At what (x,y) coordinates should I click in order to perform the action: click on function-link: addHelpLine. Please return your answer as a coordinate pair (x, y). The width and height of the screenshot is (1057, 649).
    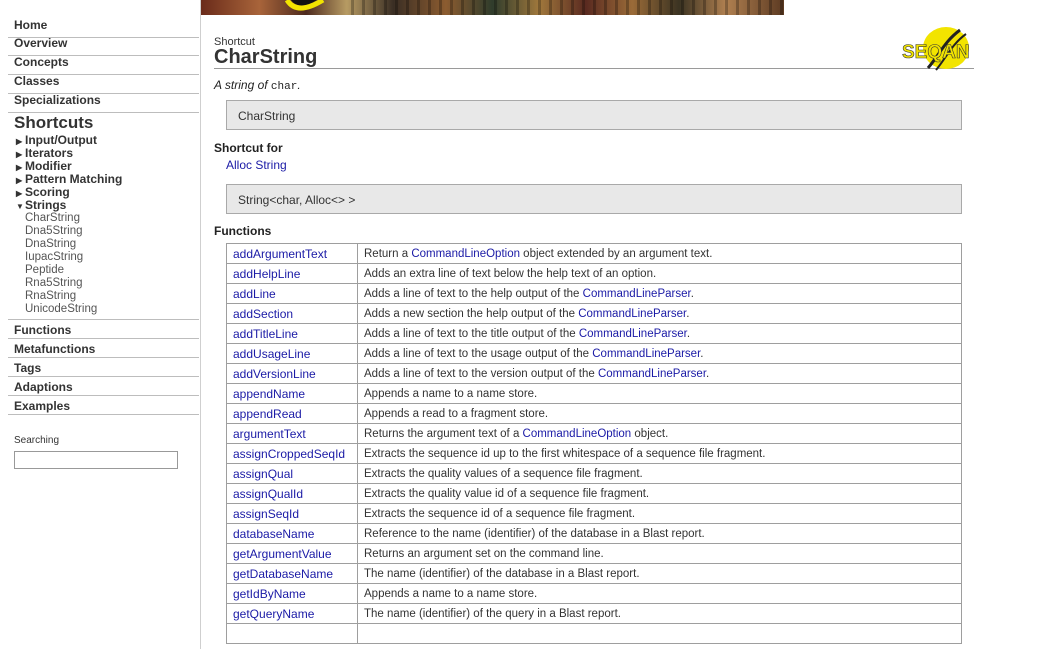
    Looking at the image, I should click on (266, 274).